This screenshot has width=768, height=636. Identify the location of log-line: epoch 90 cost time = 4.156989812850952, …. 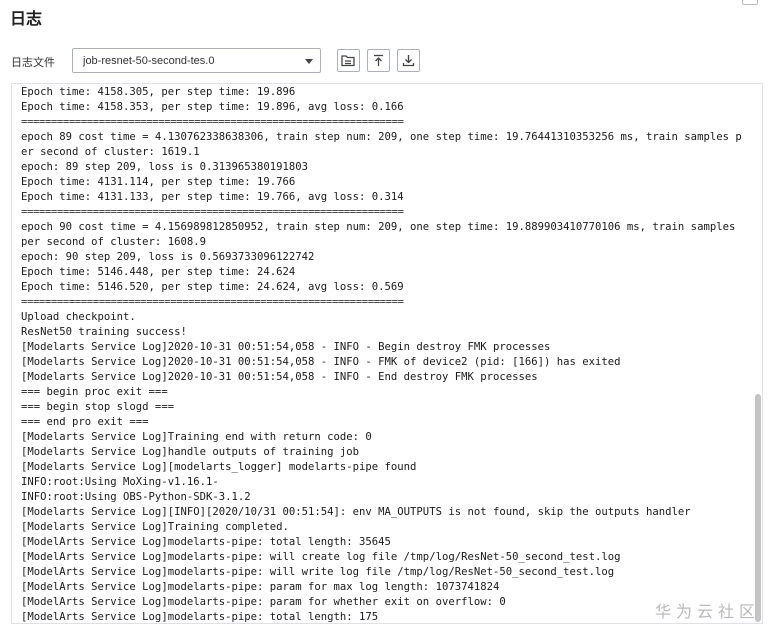
(381, 234).